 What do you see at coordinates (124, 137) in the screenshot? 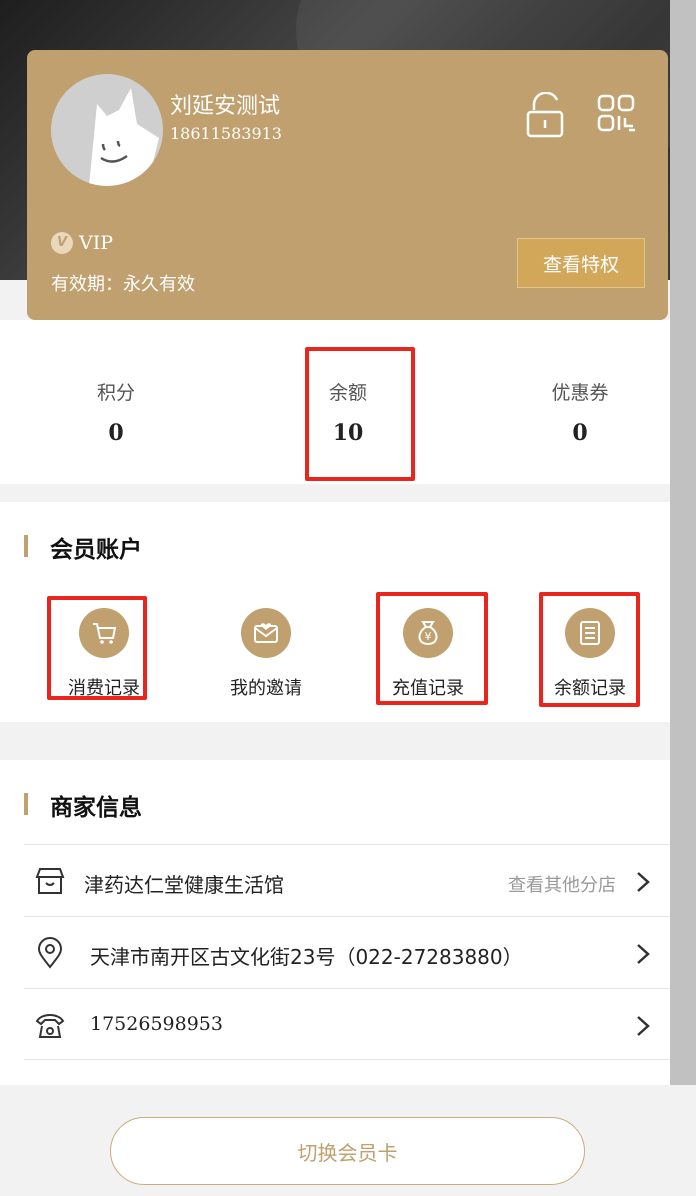
I see `avatar-cat-icon` at bounding box center [124, 137].